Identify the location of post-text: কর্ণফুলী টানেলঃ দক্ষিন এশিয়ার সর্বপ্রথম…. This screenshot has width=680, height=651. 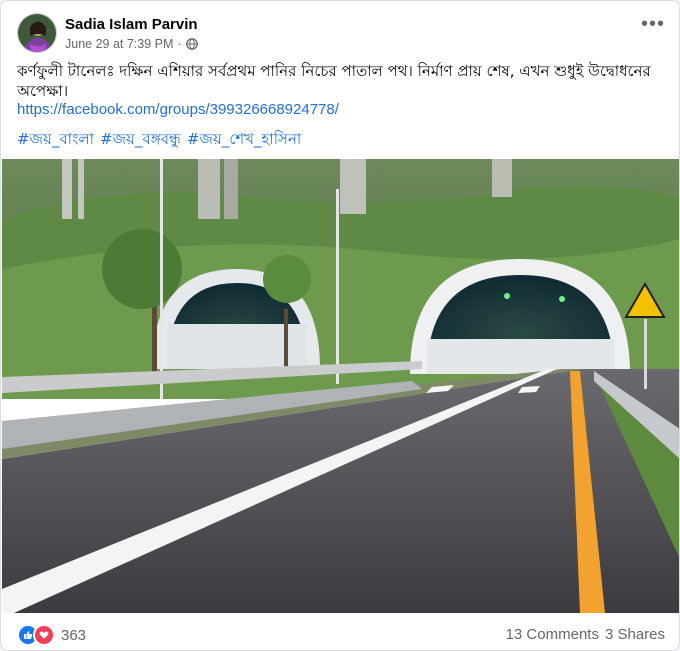
(334, 81).